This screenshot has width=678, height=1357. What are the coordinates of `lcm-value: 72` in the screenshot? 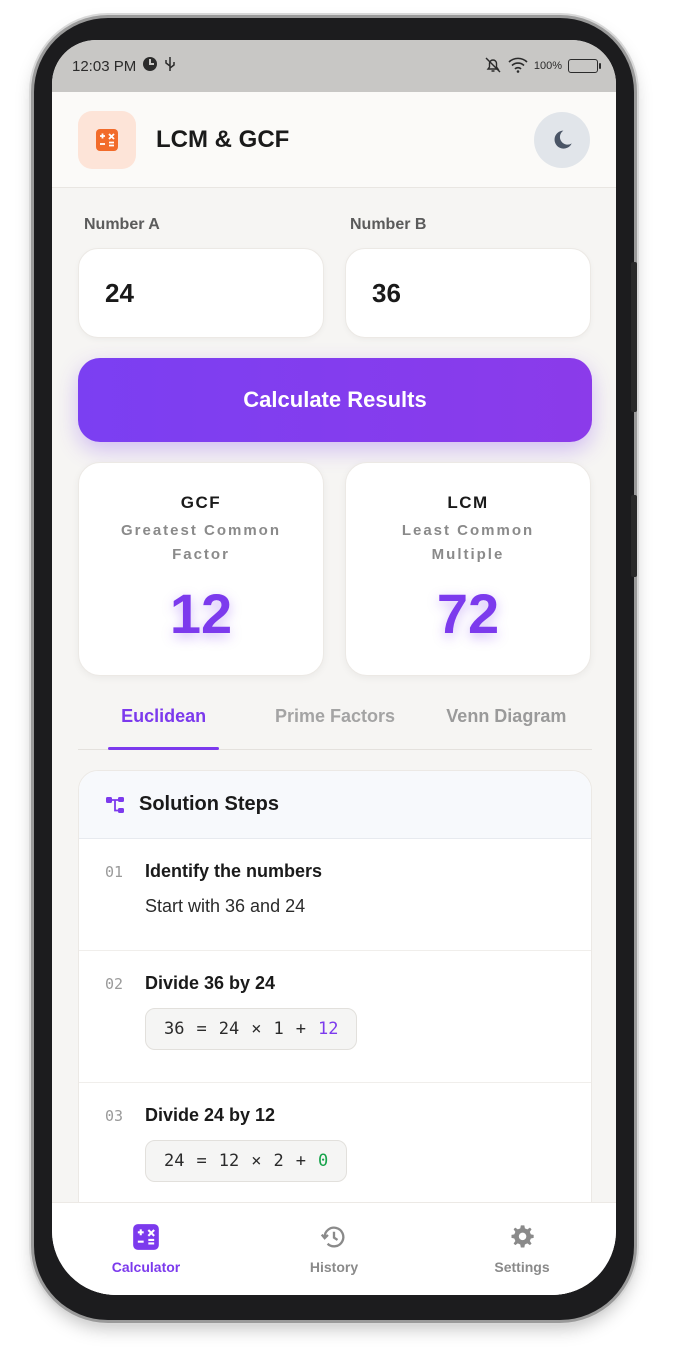 It's located at (468, 613).